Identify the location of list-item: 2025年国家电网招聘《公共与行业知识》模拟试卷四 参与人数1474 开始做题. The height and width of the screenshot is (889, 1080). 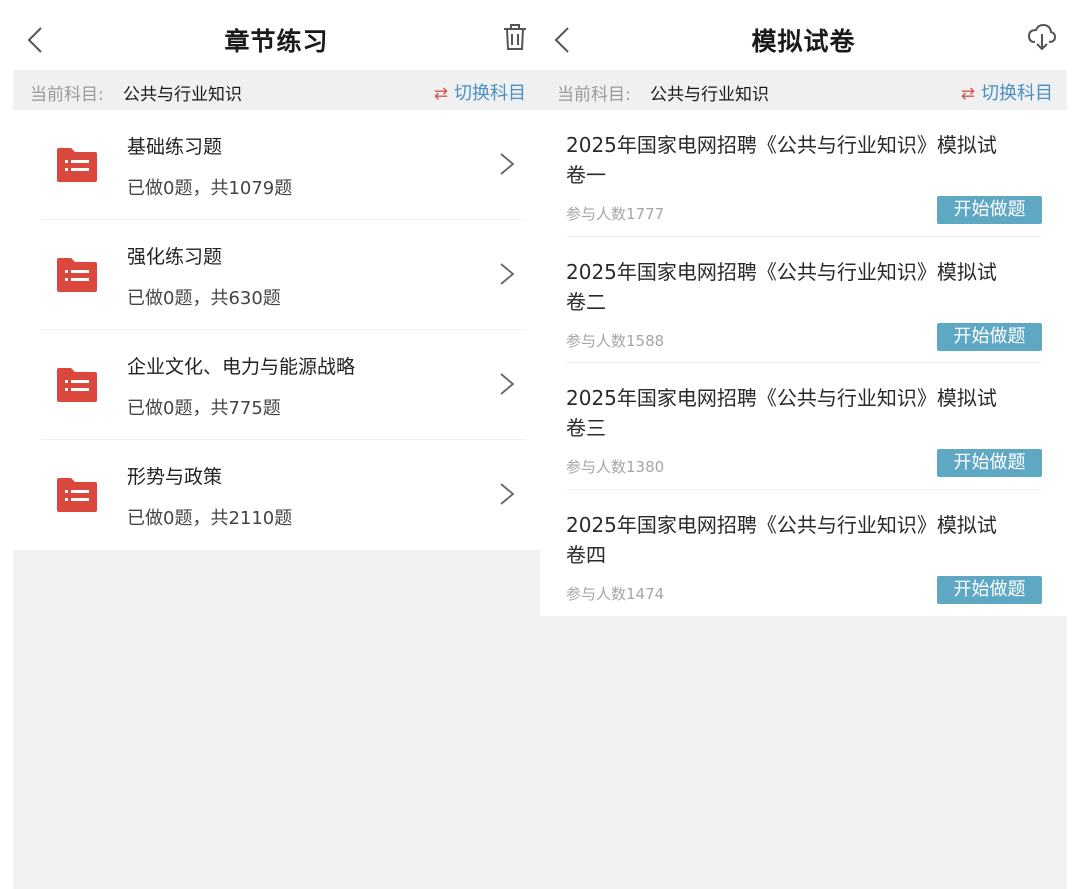
(803, 553).